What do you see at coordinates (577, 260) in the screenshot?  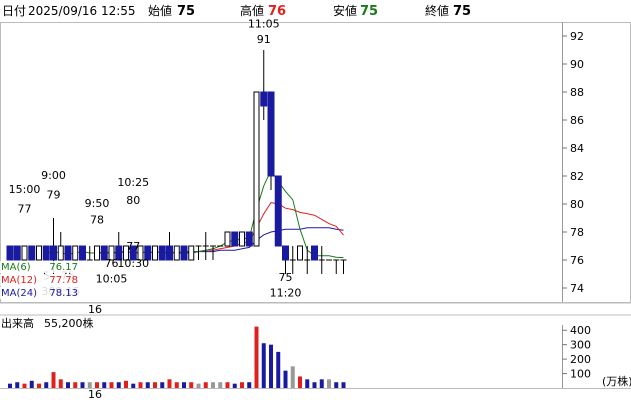 I see `price-tick-label: 76` at bounding box center [577, 260].